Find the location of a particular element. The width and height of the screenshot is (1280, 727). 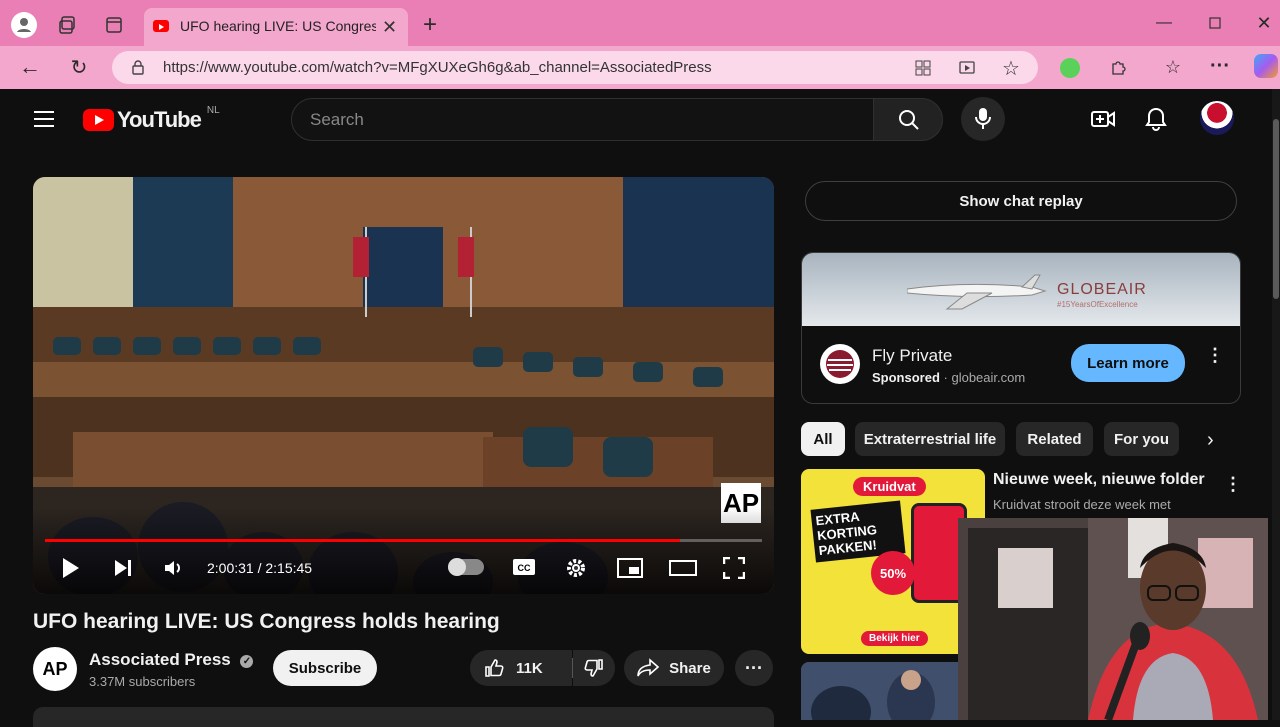

dislike-button is located at coordinates (594, 668).